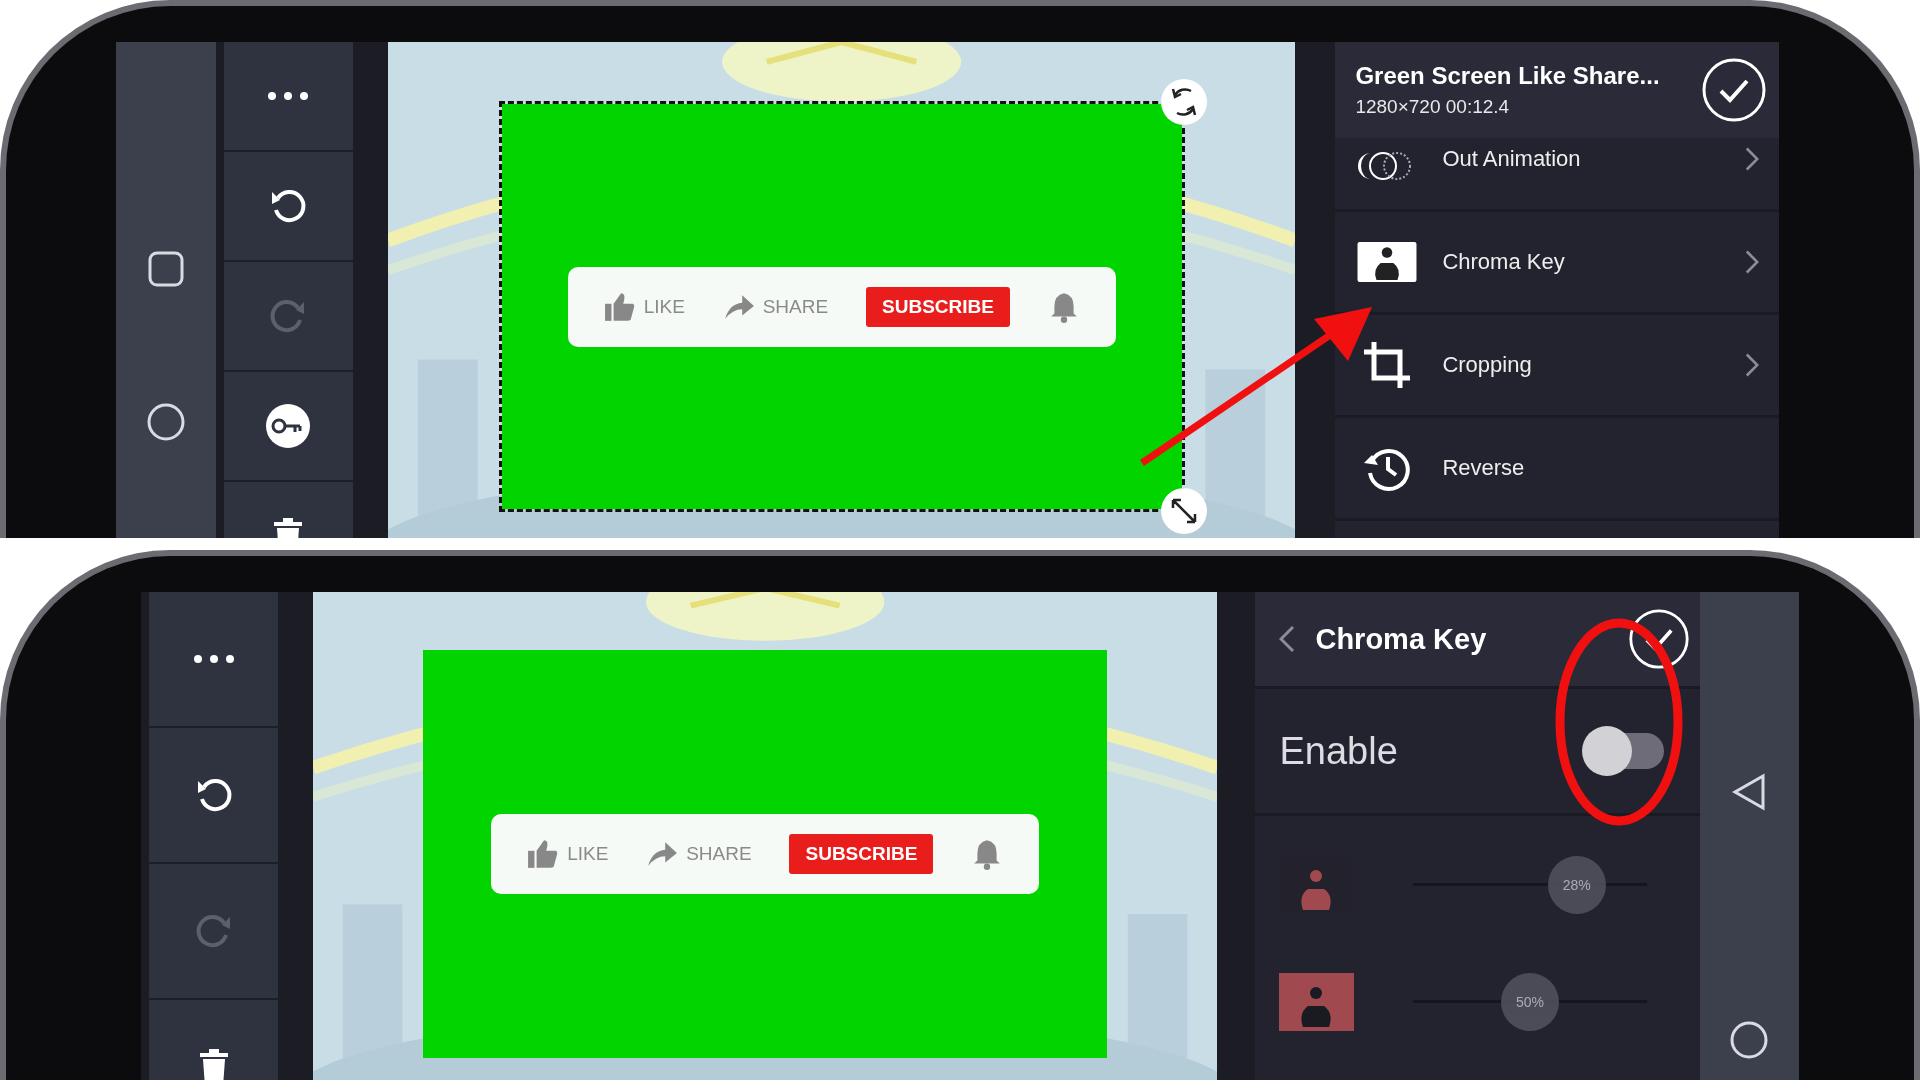 The height and width of the screenshot is (1080, 1920). What do you see at coordinates (1557, 175) in the screenshot?
I see `menu-item: Out Animation` at bounding box center [1557, 175].